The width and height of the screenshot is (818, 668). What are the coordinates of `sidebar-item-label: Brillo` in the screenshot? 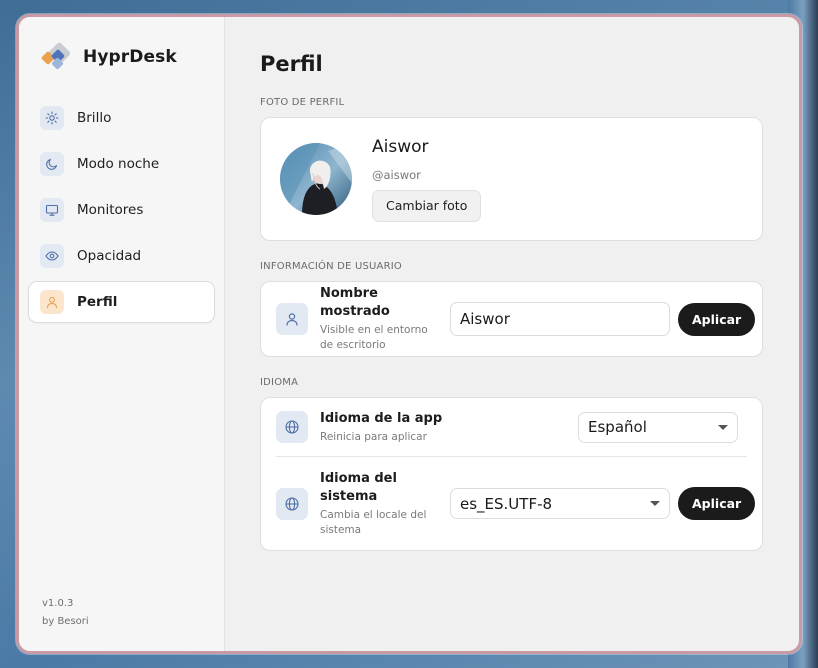 It's located at (94, 118).